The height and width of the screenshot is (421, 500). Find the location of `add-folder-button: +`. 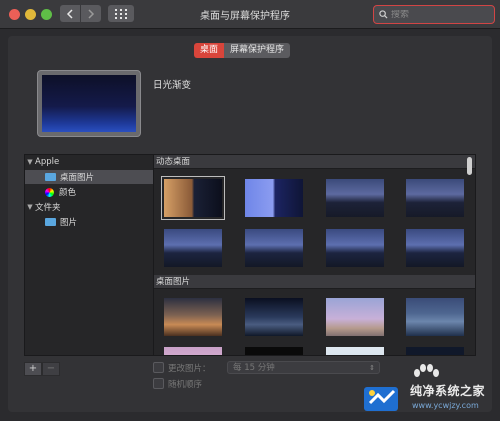

add-folder-button: + is located at coordinates (33, 369).